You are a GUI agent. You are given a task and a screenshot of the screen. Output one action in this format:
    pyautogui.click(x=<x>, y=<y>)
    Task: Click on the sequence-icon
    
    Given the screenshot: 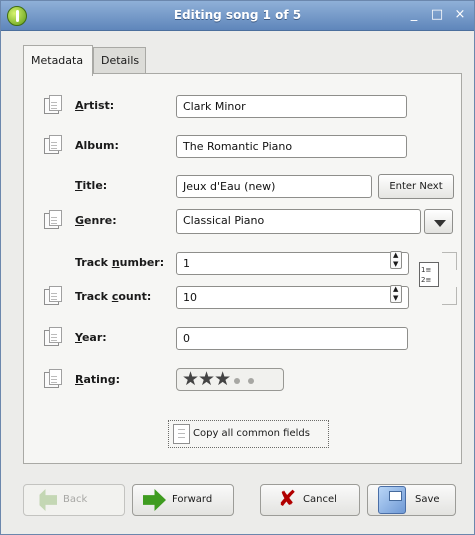 What is the action you would take?
    pyautogui.click(x=429, y=274)
    